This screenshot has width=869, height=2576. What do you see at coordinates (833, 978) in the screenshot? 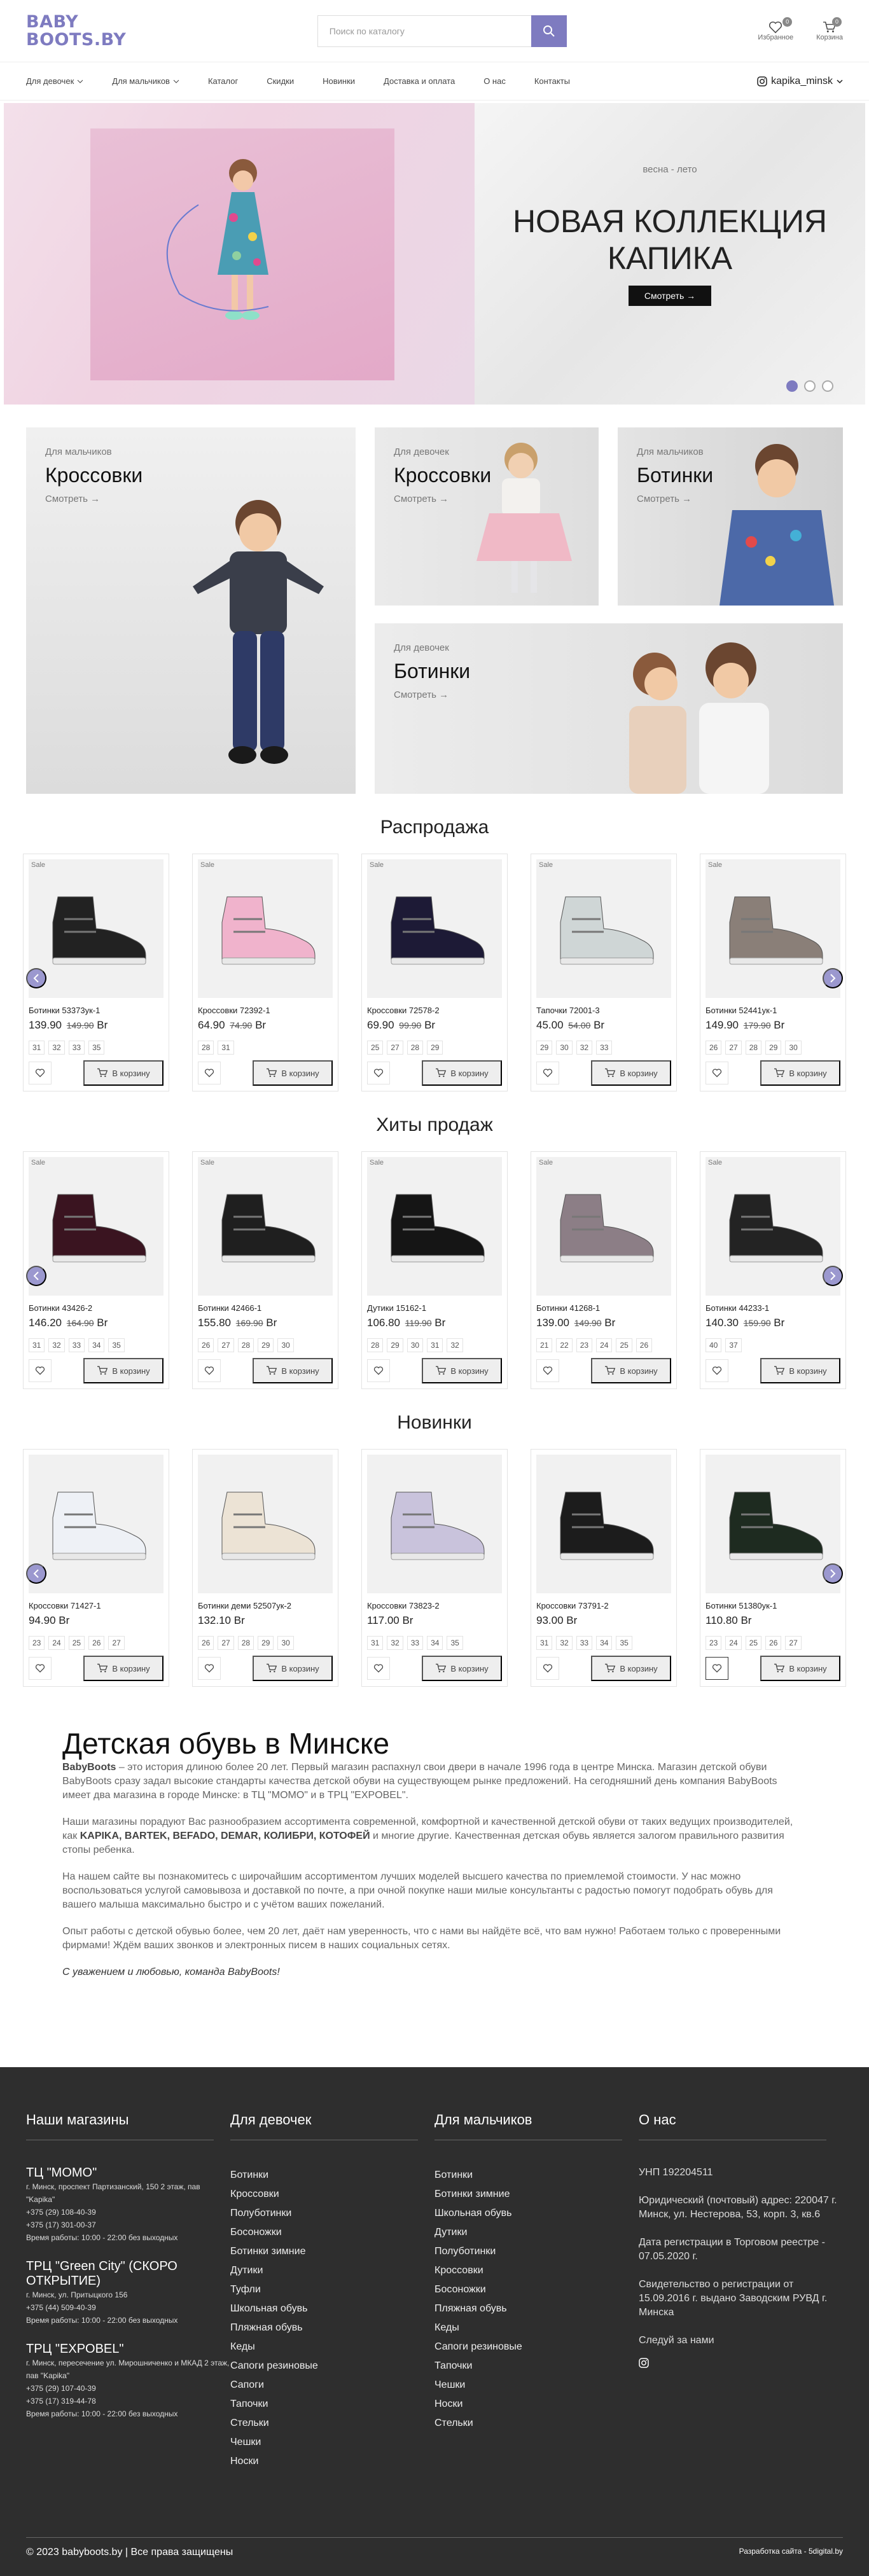
I see `carousel-next-button` at bounding box center [833, 978].